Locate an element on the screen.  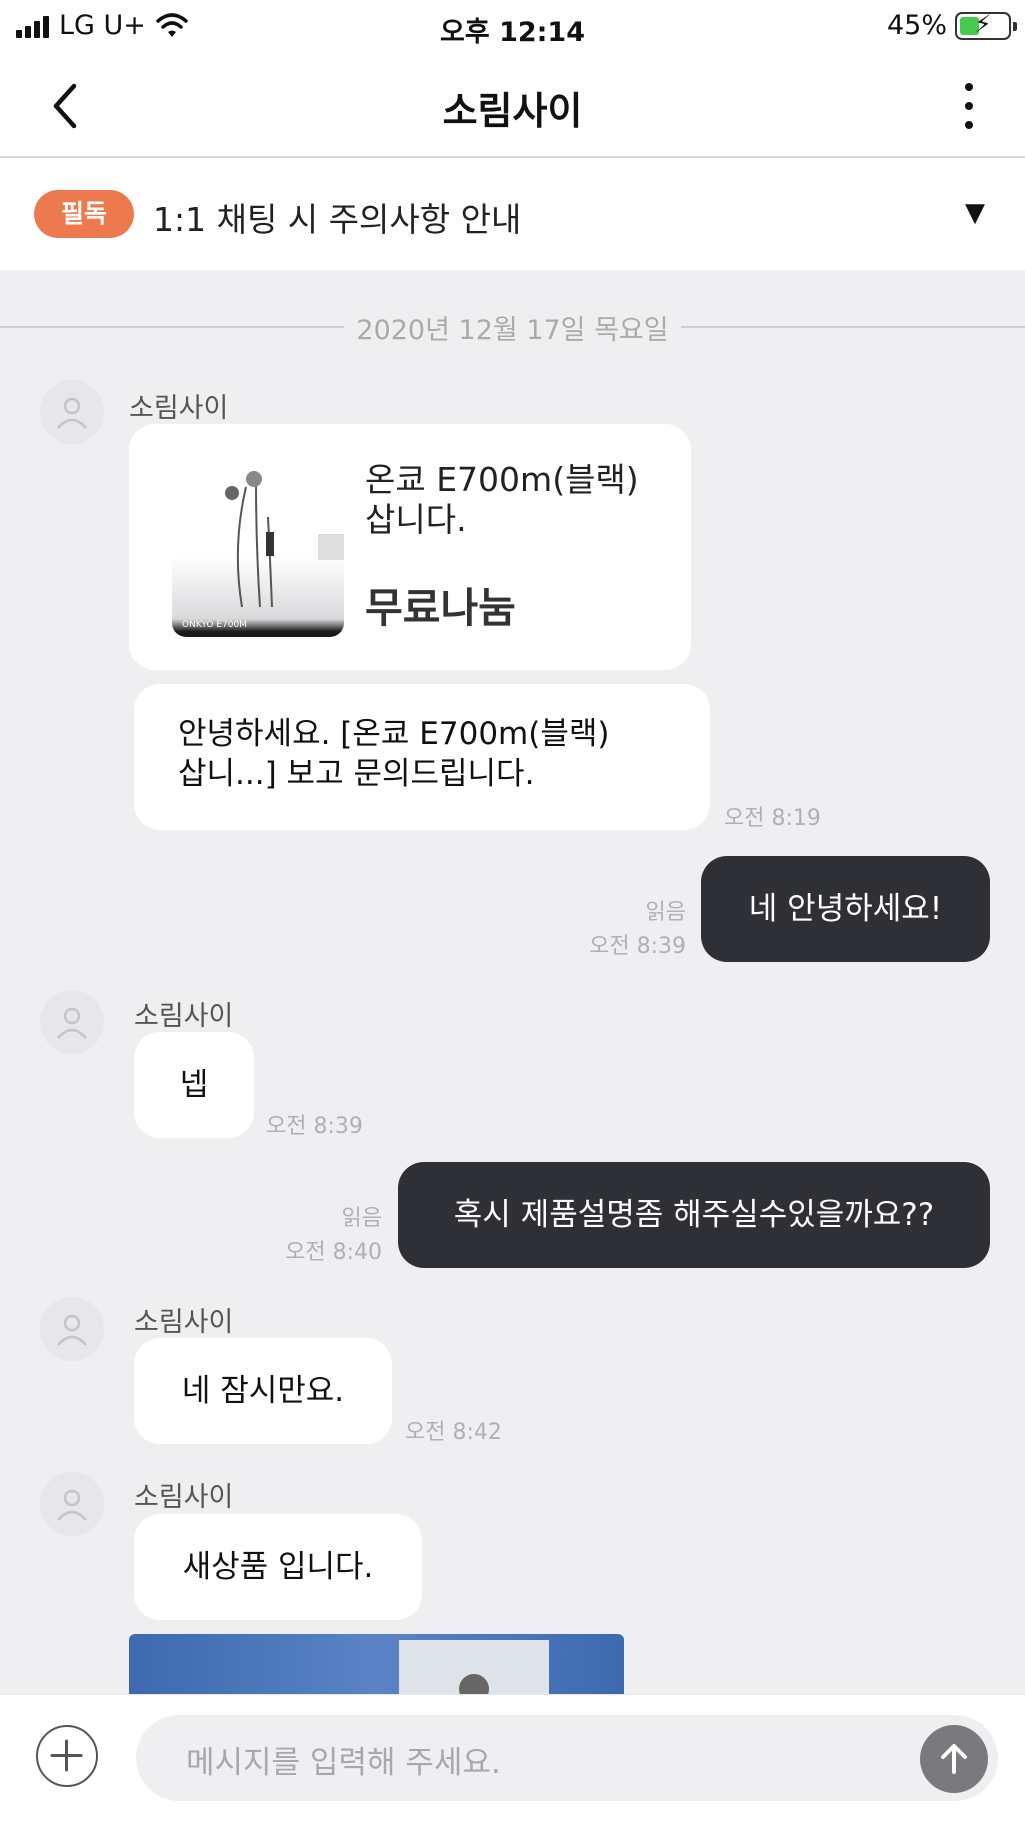
nav-bar: 소림사이 is located at coordinates (512, 106).